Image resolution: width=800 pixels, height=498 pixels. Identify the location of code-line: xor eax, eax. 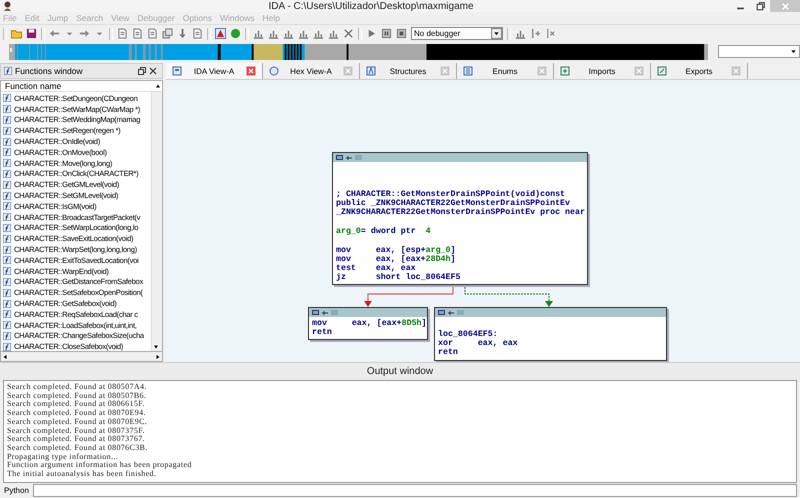
(478, 343).